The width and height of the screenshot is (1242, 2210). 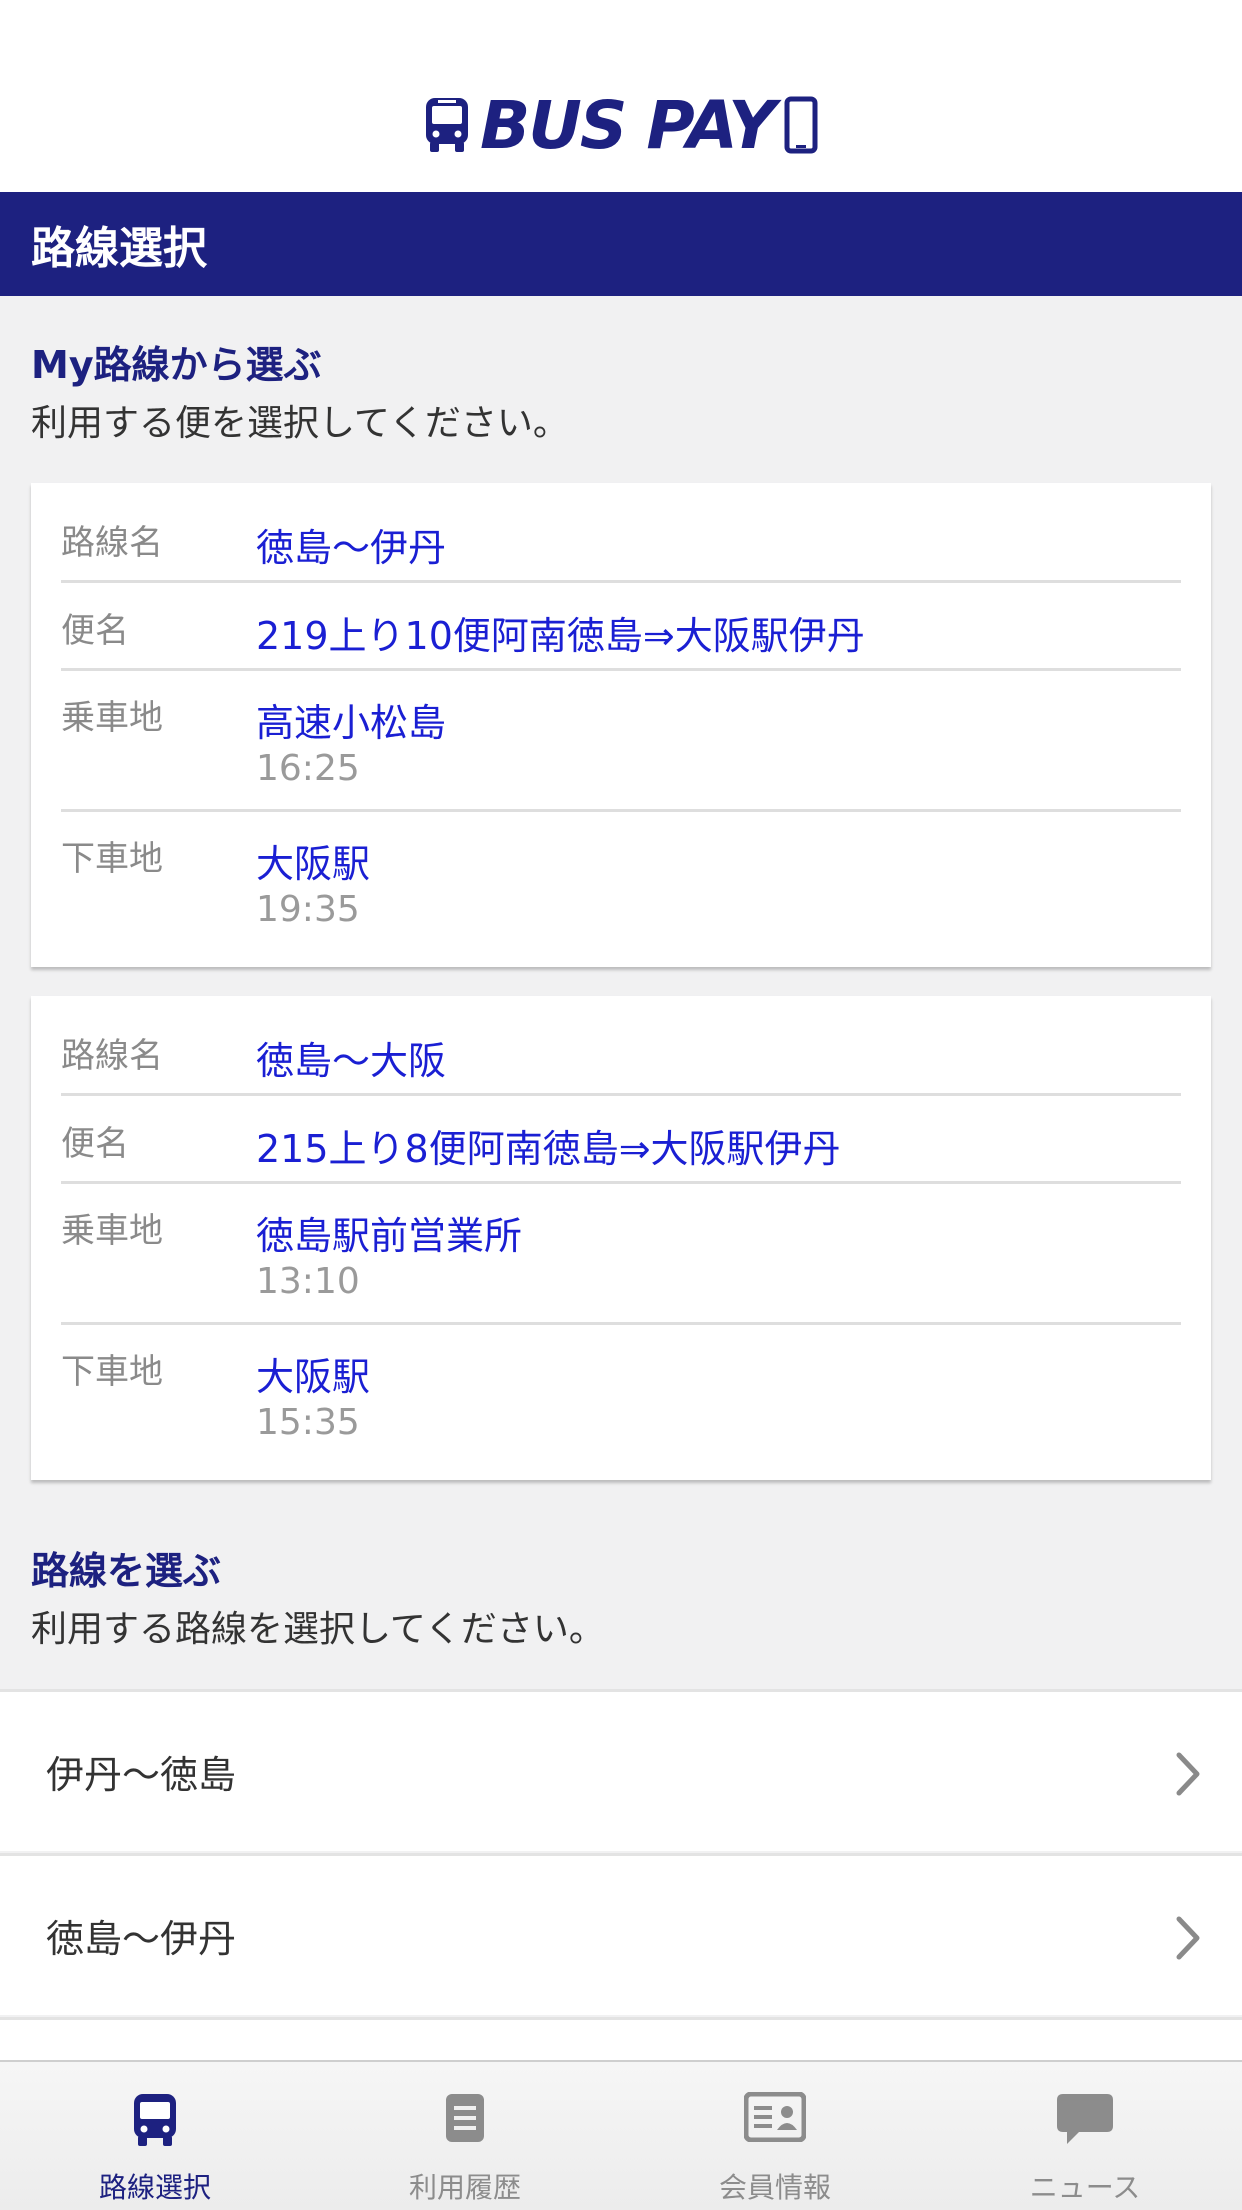 I want to click on app-header: BUS PAY, so click(x=621, y=96).